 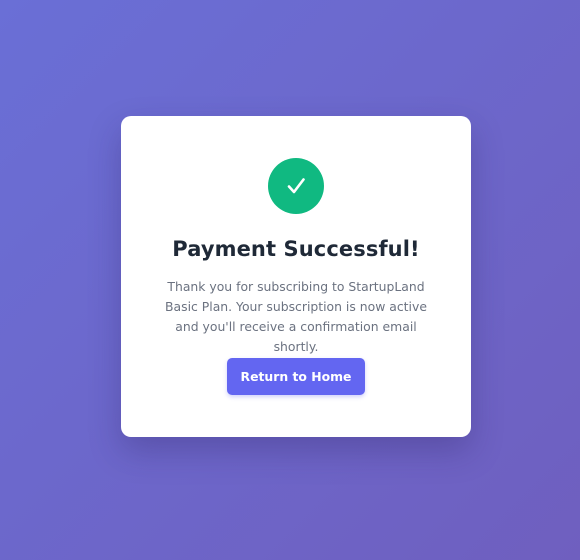 What do you see at coordinates (296, 249) in the screenshot?
I see `page-title: Payment Successful!` at bounding box center [296, 249].